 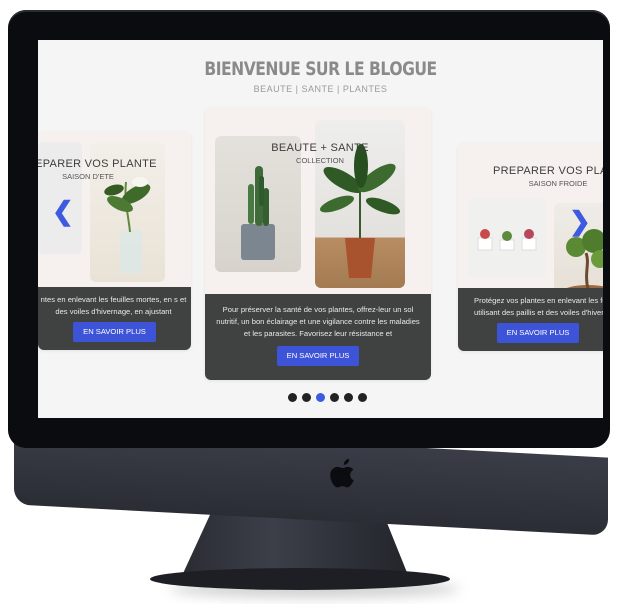 I want to click on carousel-dot-active, so click(x=320, y=397).